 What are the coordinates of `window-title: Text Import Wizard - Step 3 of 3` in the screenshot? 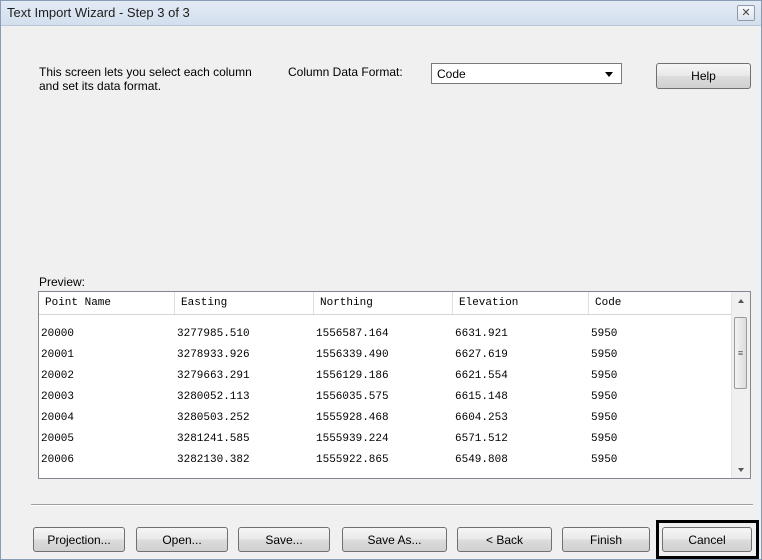 It's located at (98, 12).